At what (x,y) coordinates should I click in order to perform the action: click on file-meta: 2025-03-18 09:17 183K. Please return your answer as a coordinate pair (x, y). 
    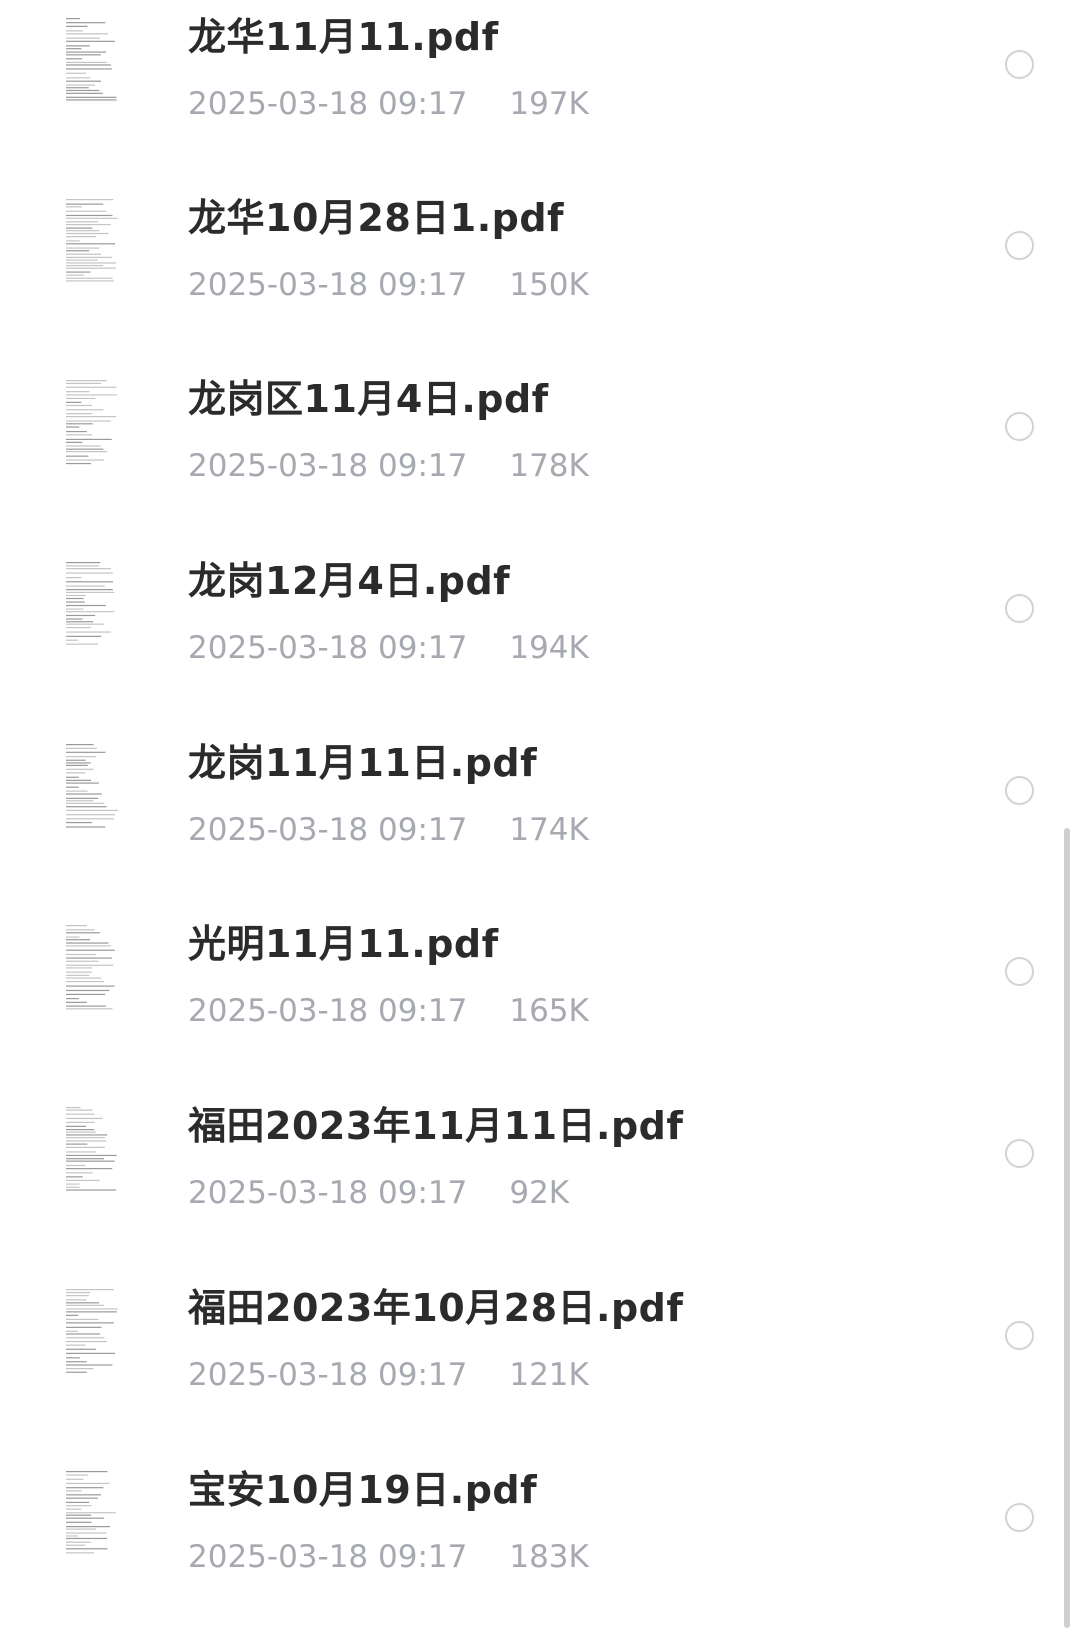
    Looking at the image, I should click on (388, 1557).